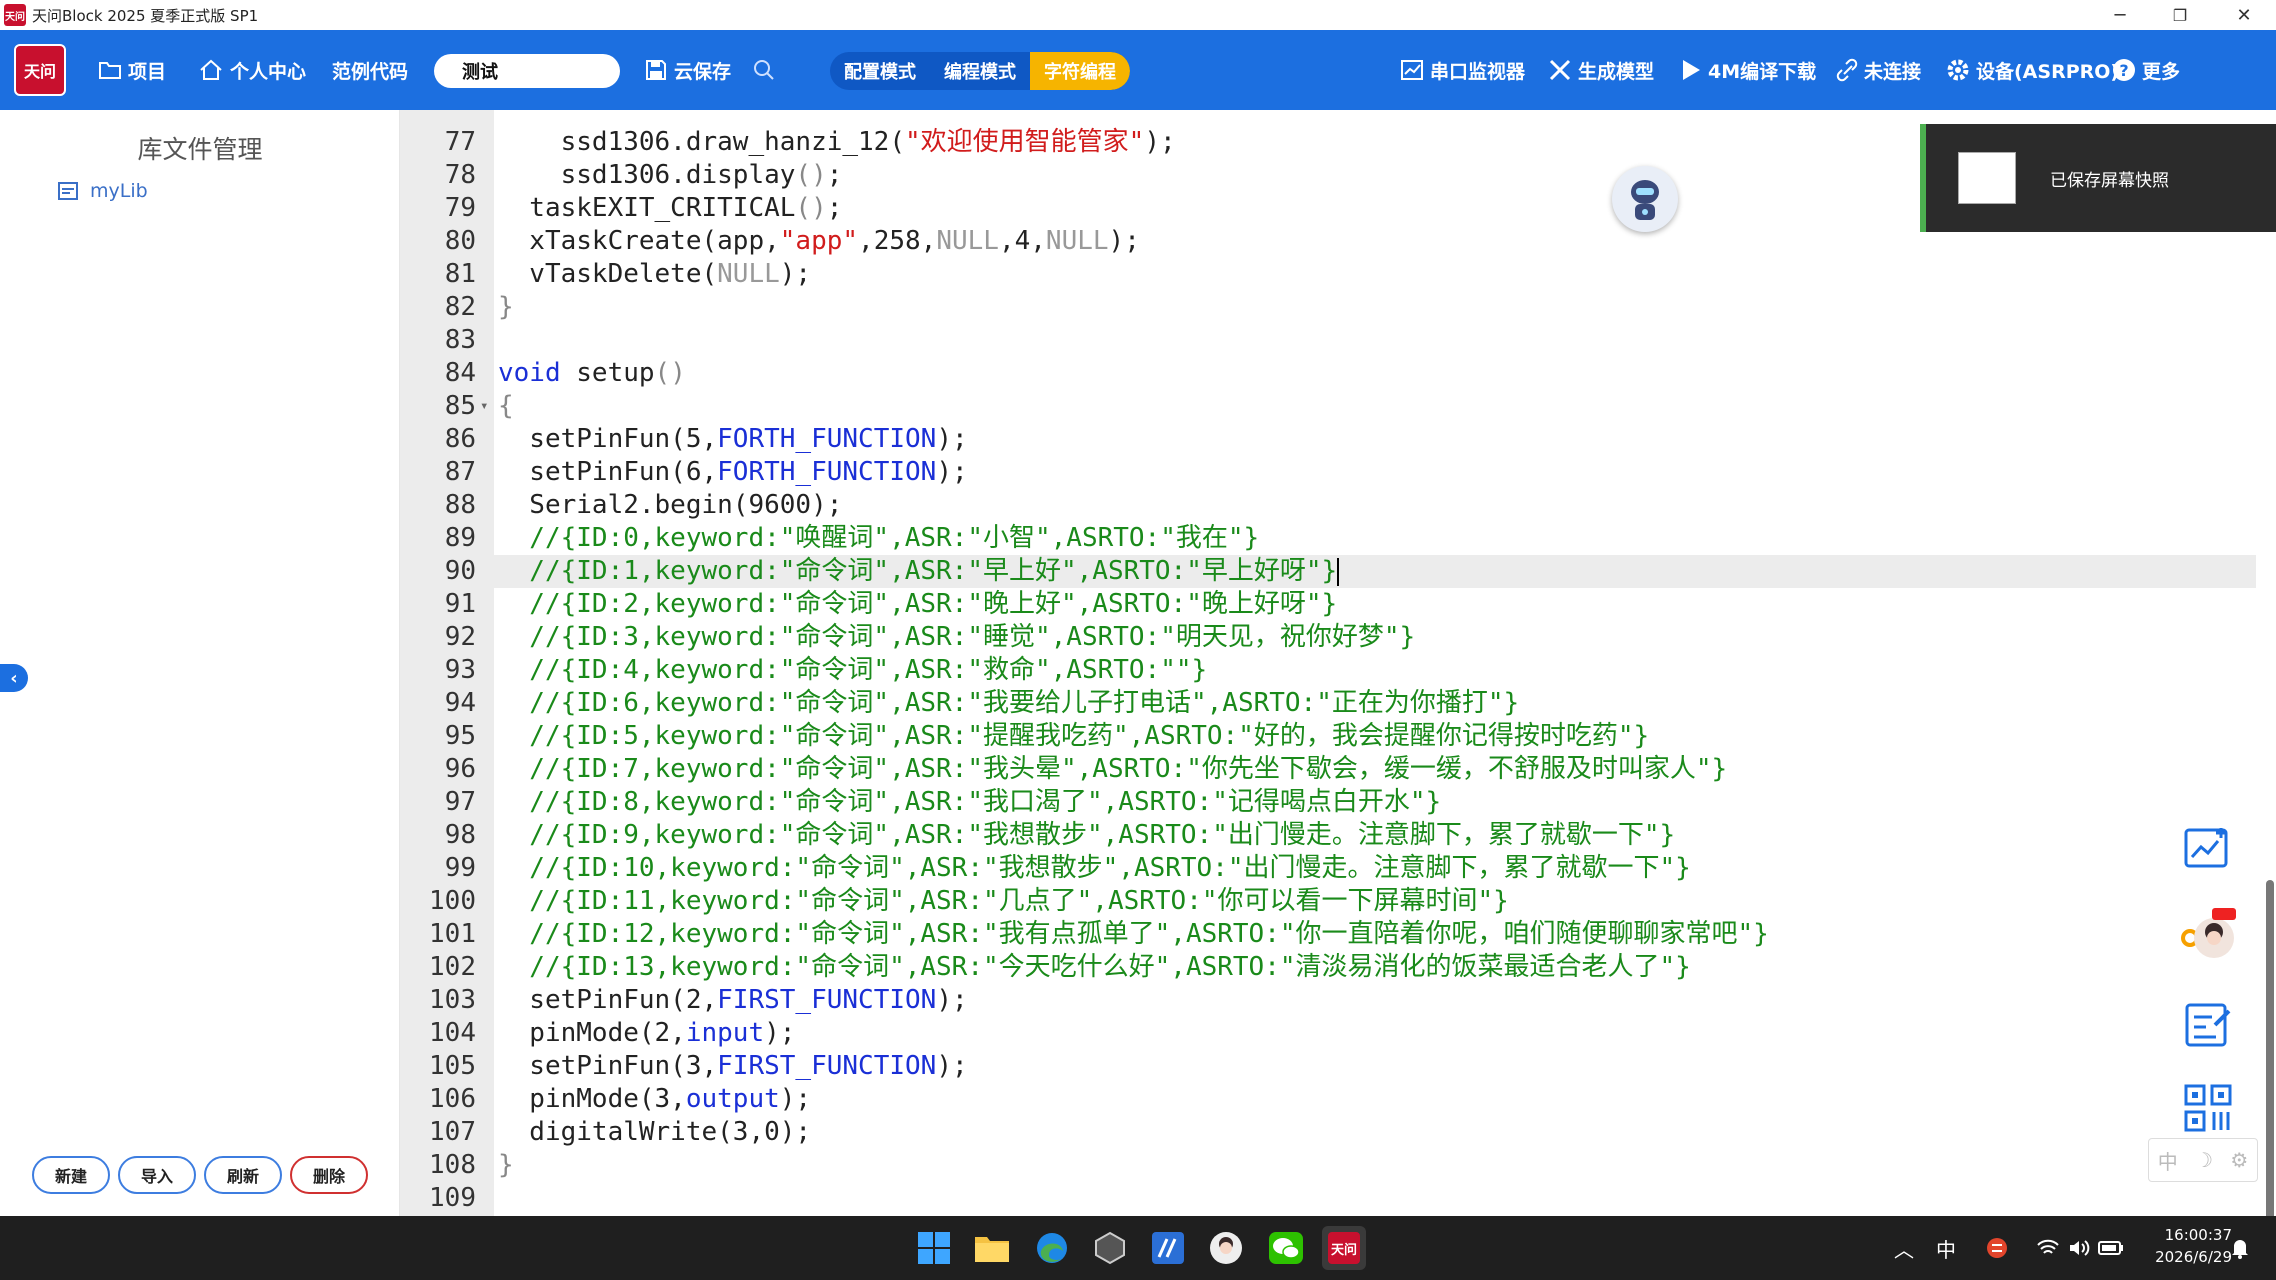 This screenshot has width=2276, height=1280. I want to click on search-button, so click(767, 70).